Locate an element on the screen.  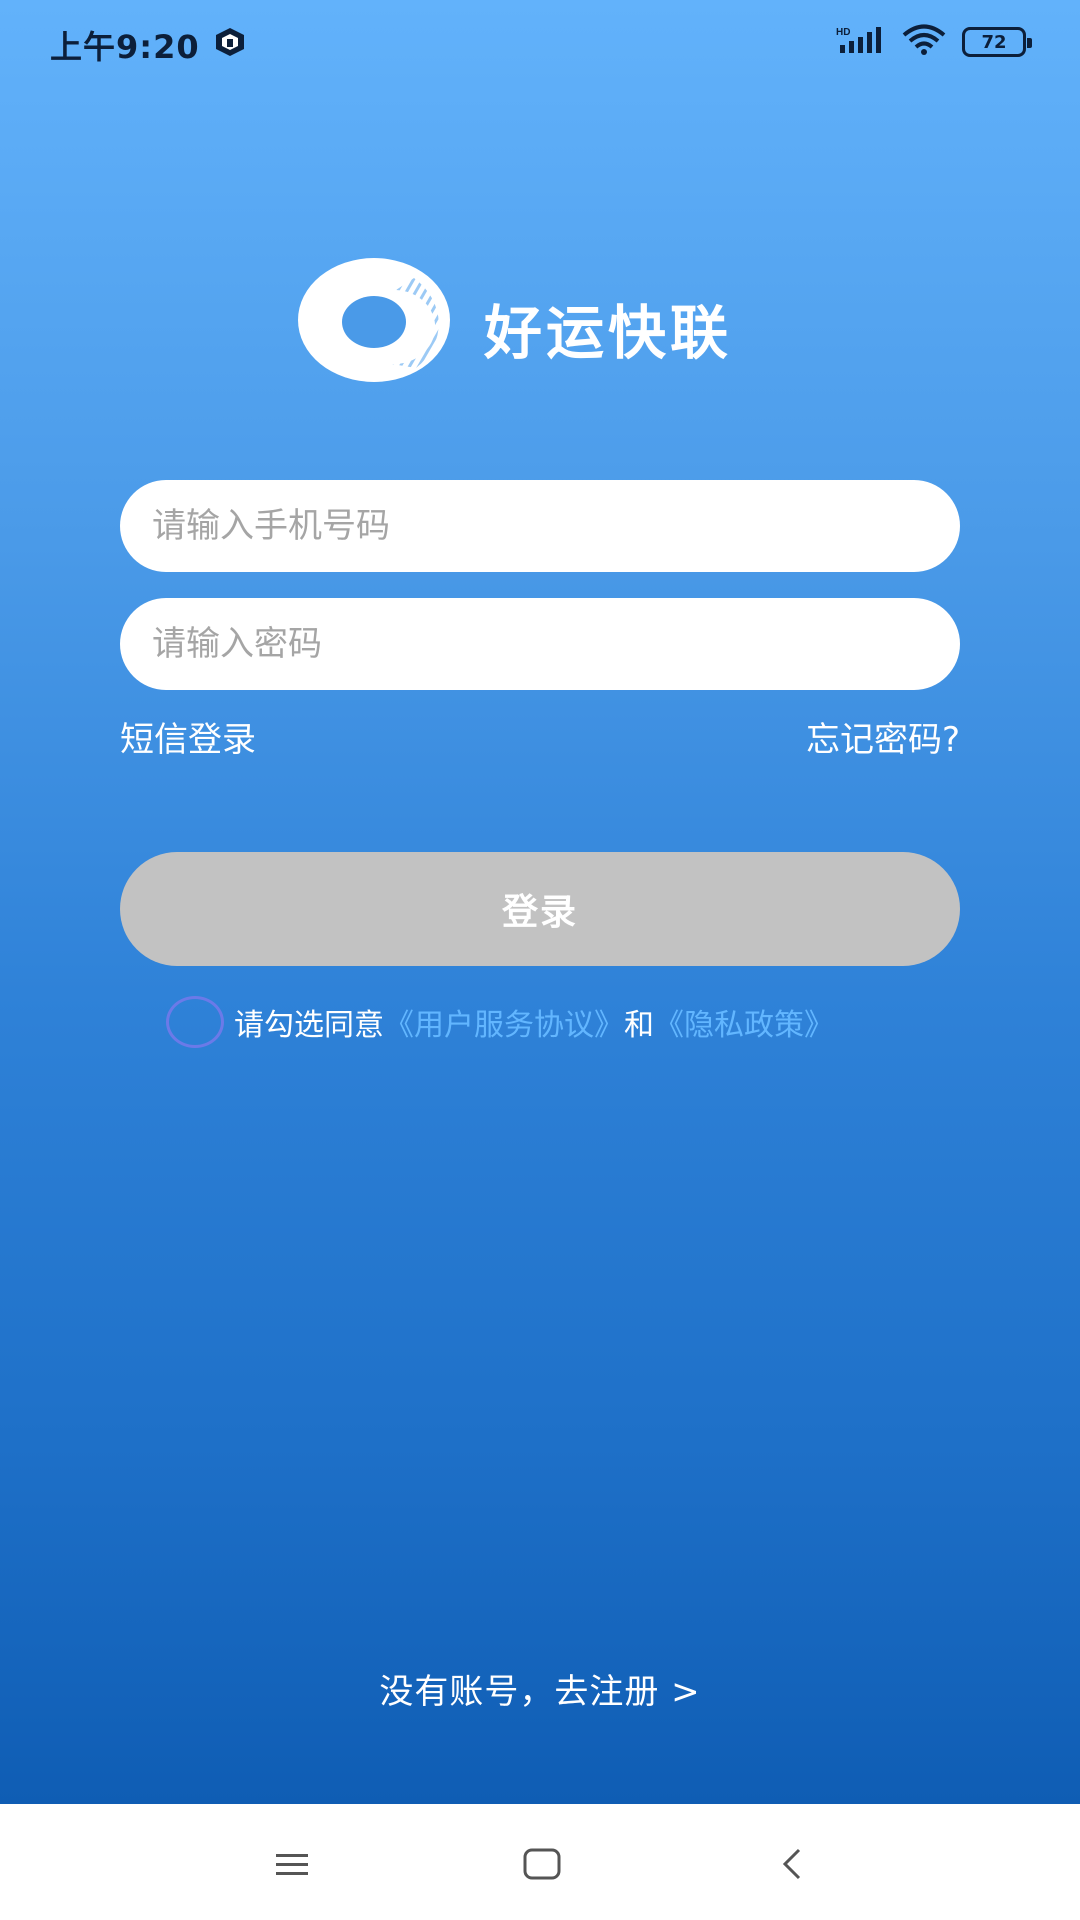
status-time: 上午9:20 is located at coordinates (125, 47).